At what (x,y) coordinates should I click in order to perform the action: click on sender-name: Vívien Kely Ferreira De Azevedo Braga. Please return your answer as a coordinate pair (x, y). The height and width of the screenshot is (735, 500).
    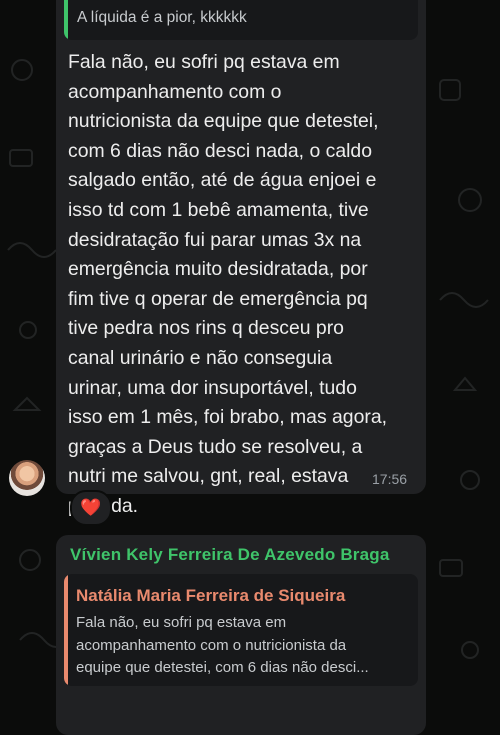
    Looking at the image, I should click on (230, 555).